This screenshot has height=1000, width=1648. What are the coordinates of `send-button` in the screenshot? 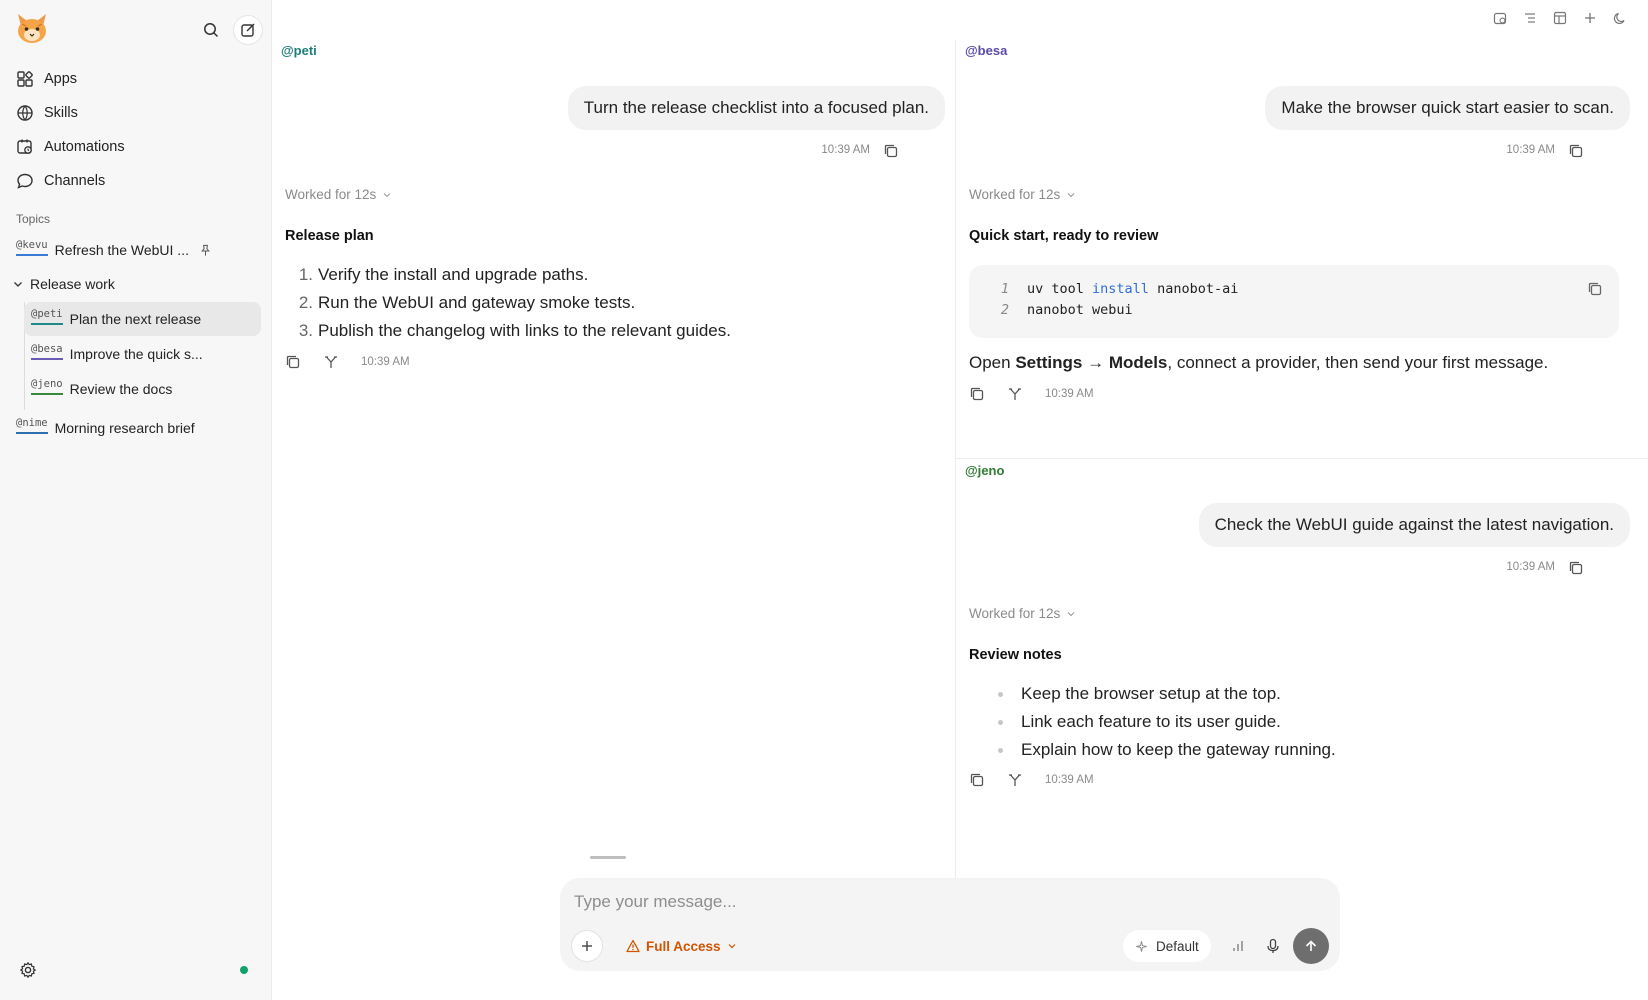 It's located at (1311, 946).